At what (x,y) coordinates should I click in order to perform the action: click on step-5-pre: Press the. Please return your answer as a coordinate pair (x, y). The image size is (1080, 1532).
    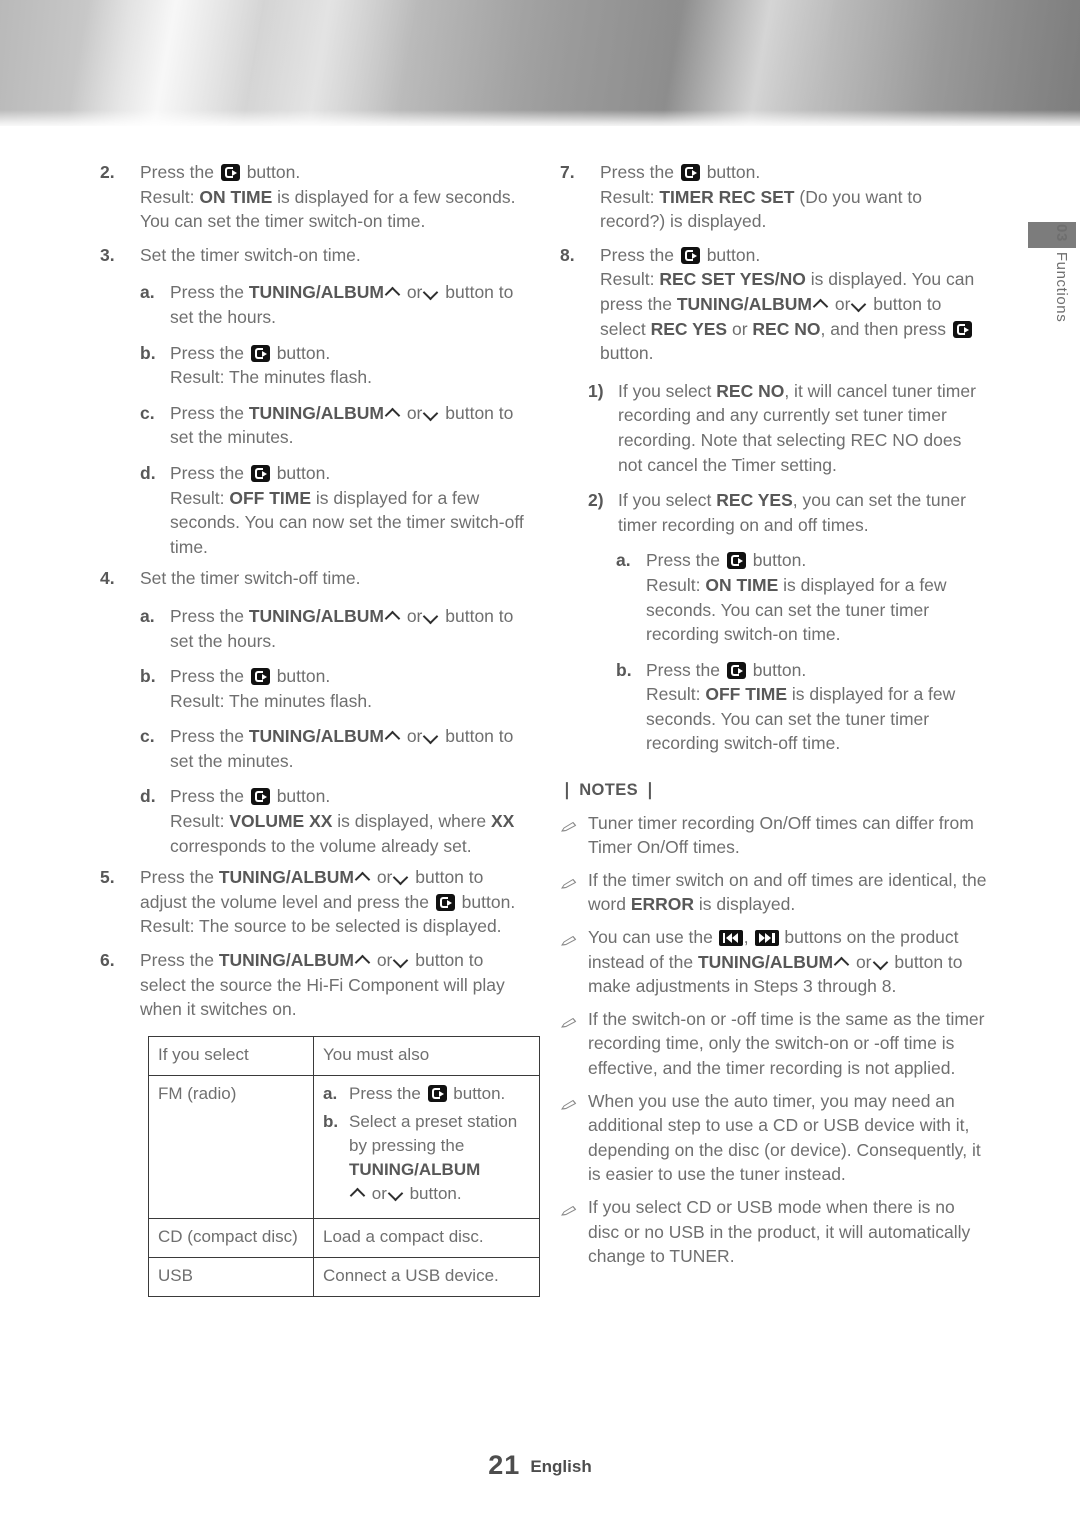
    Looking at the image, I should click on (177, 877).